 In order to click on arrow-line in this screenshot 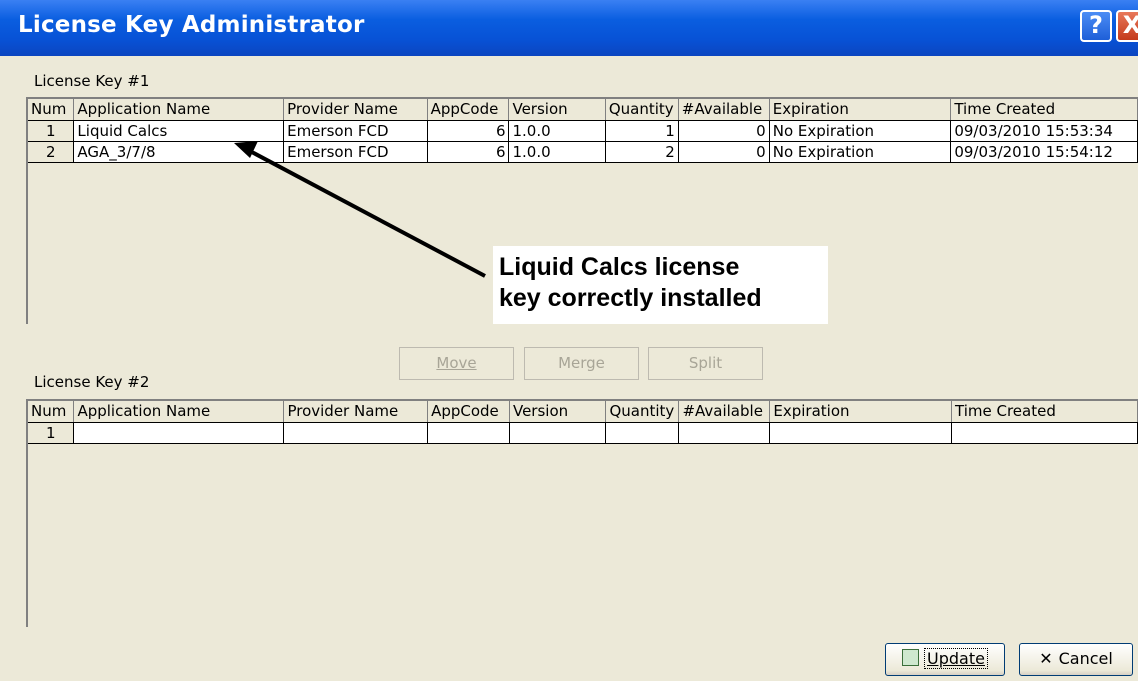, I will do `click(366, 213)`.